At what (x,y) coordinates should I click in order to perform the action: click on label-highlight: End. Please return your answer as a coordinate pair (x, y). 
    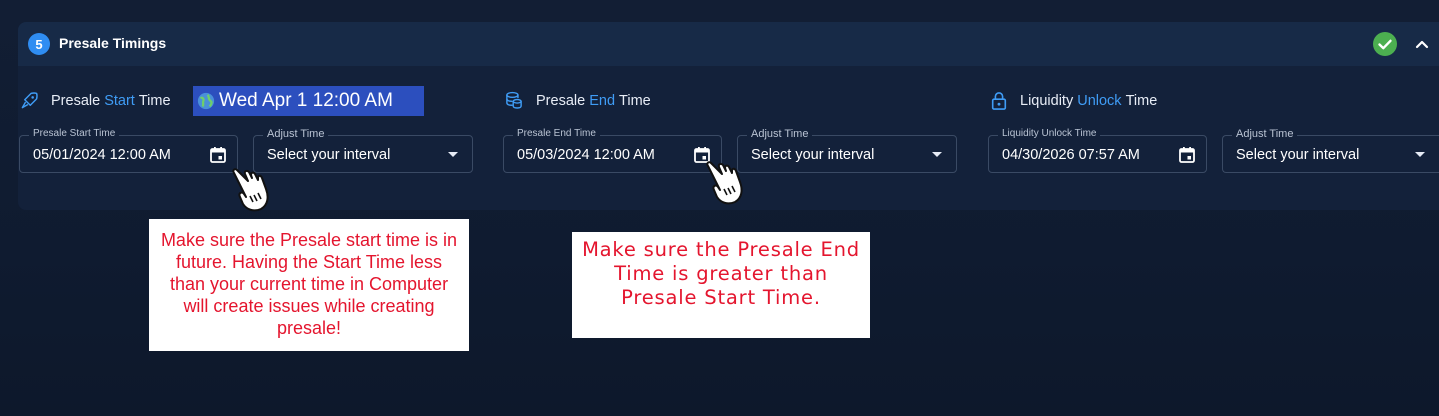
    Looking at the image, I should click on (602, 100).